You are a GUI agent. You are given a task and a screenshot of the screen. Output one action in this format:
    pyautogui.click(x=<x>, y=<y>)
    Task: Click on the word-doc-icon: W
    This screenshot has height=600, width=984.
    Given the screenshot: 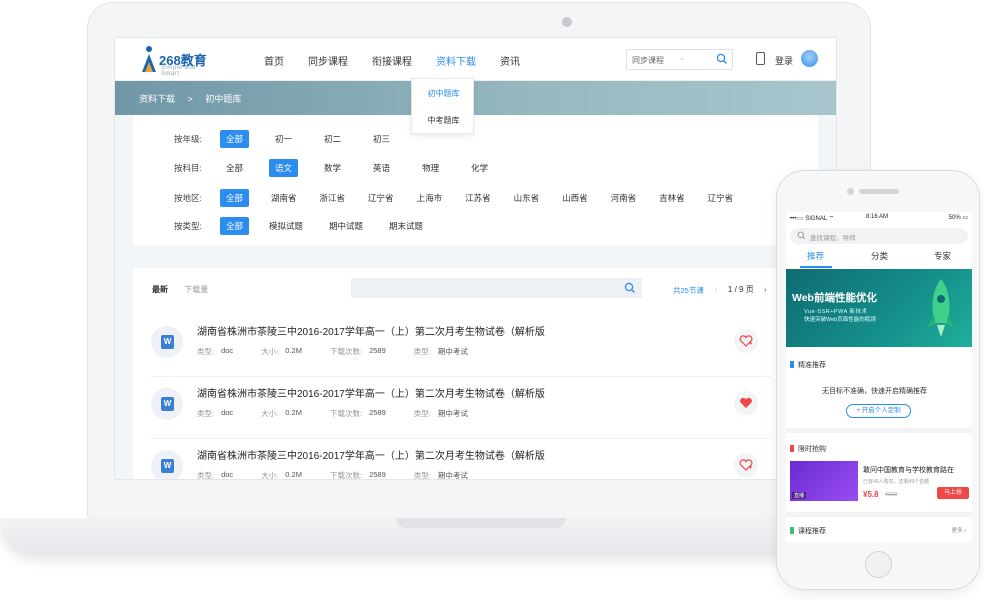 What is the action you would take?
    pyautogui.click(x=167, y=464)
    